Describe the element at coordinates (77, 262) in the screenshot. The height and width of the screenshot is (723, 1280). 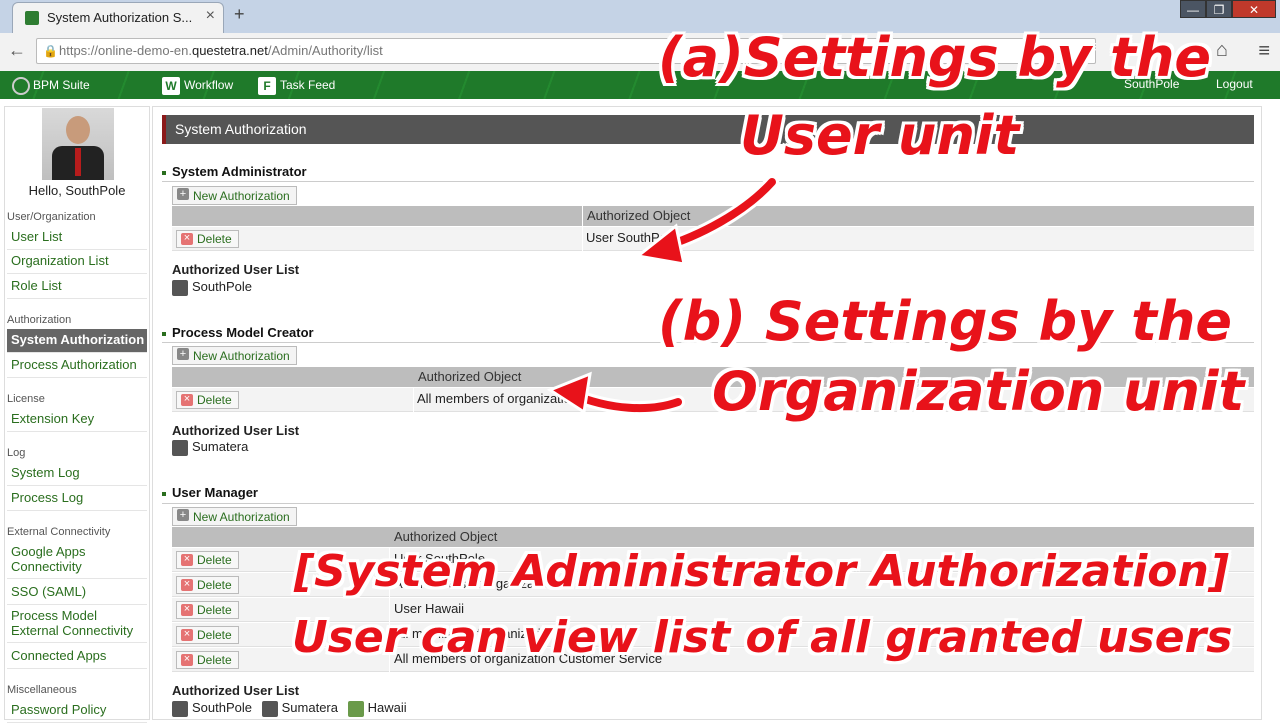
I see `sidebar-item-organization-list: Organization List` at that location.